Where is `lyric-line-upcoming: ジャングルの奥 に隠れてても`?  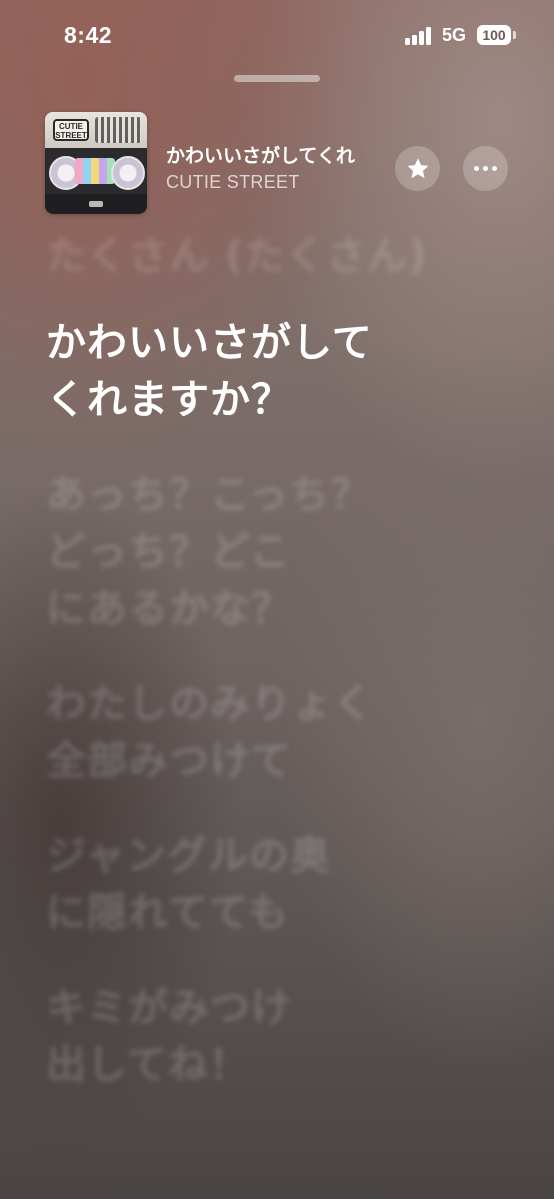
lyric-line-upcoming: ジャングルの奥 に隠れてても is located at coordinates (281, 885).